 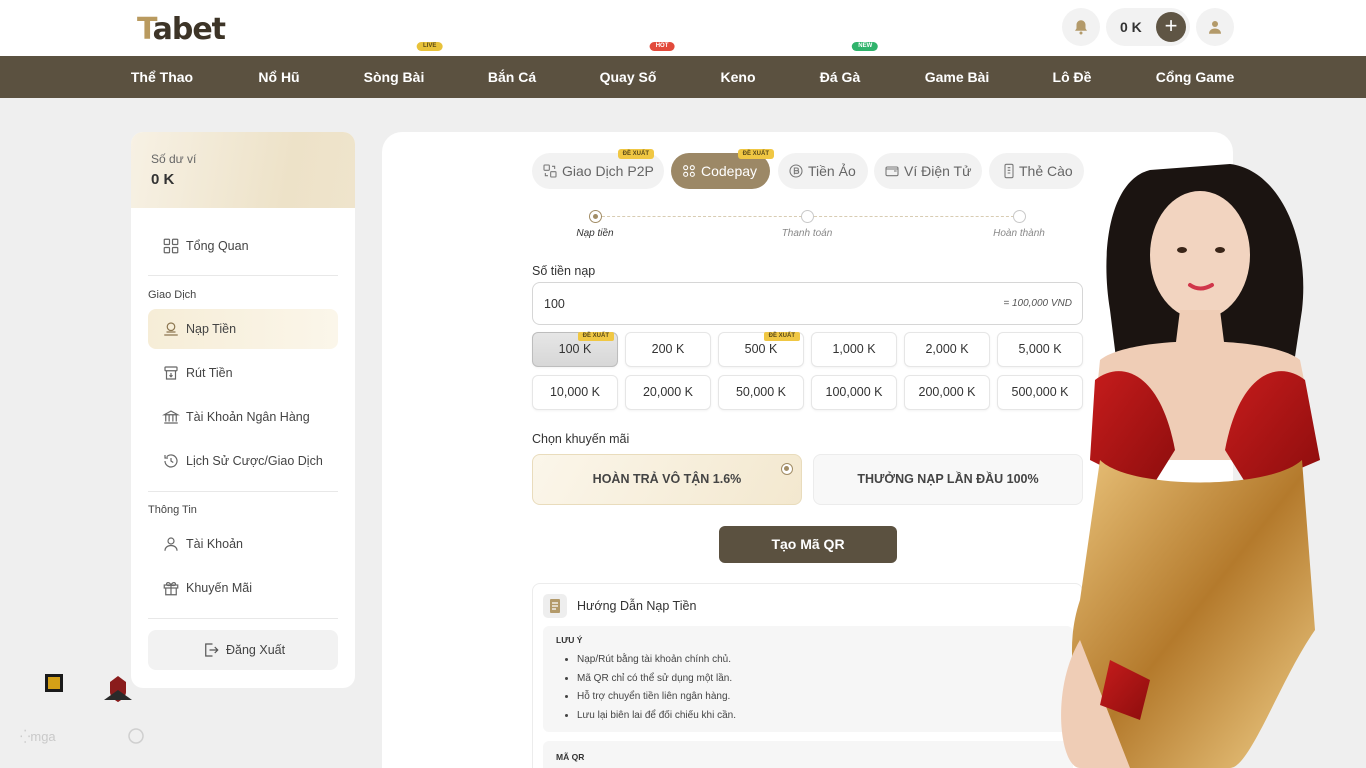 I want to click on radio-selected-icon, so click(x=787, y=469).